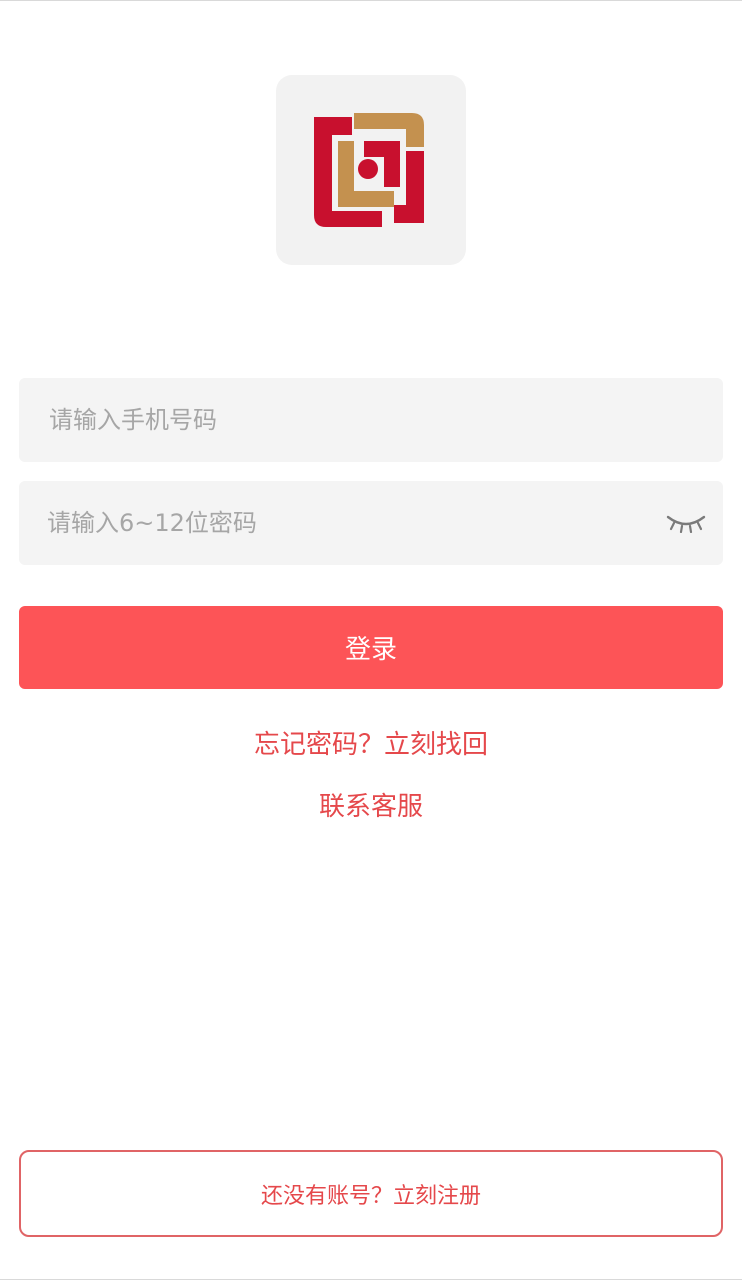 The width and height of the screenshot is (742, 1280). I want to click on eye-closed-icon, so click(686, 524).